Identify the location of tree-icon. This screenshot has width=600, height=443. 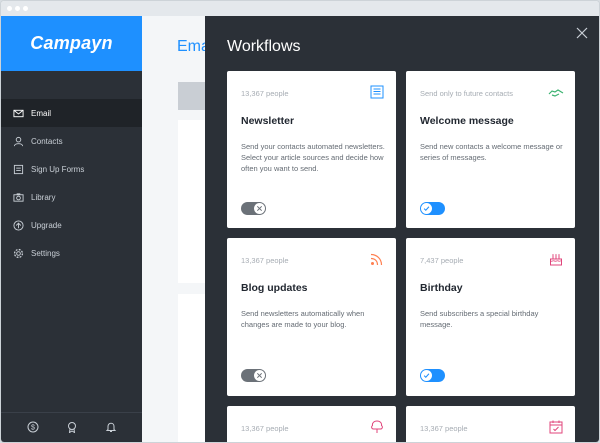
(377, 427).